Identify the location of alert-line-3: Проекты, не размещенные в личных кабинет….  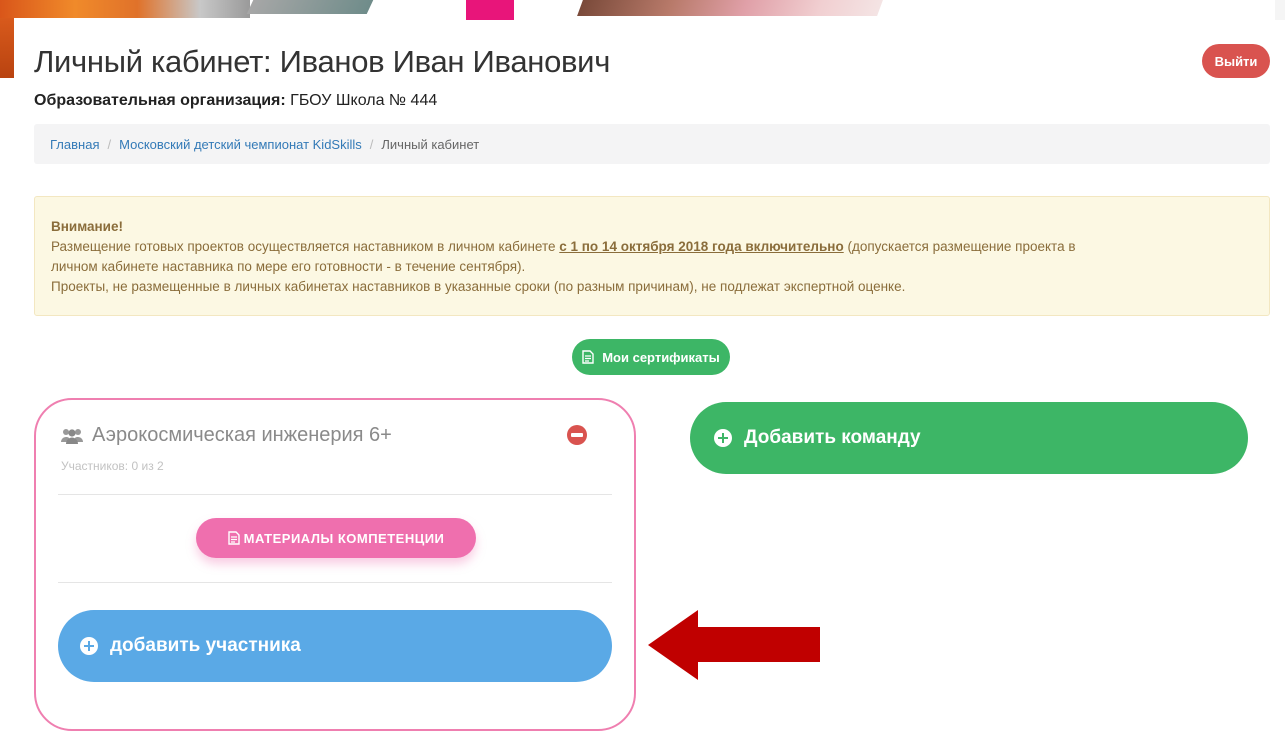
(478, 286).